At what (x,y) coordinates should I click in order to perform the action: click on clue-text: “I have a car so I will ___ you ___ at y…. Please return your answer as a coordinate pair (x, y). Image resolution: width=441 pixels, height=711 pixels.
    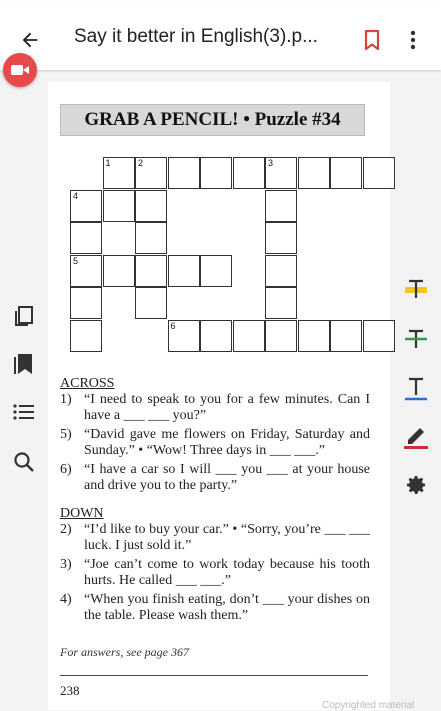
    Looking at the image, I should click on (227, 477).